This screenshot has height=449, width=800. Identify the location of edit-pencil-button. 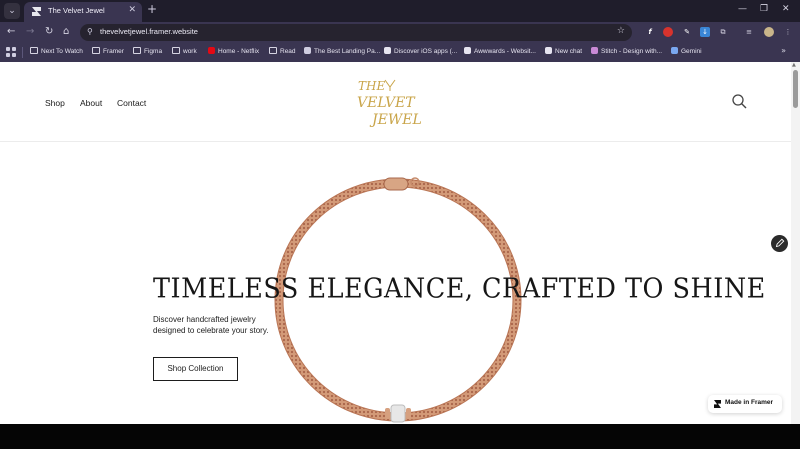
(779, 243).